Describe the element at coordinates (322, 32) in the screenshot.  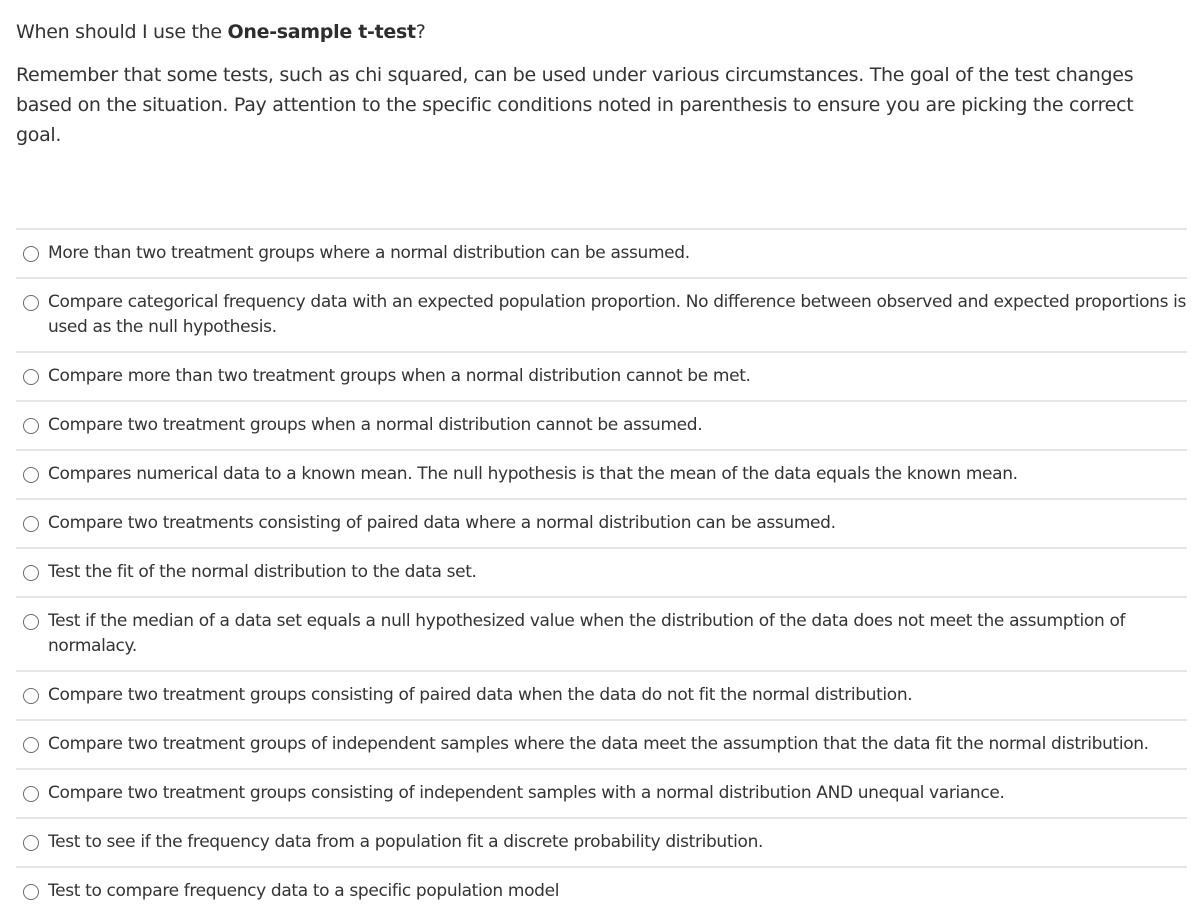
I see `test-name: One-sample t-test` at that location.